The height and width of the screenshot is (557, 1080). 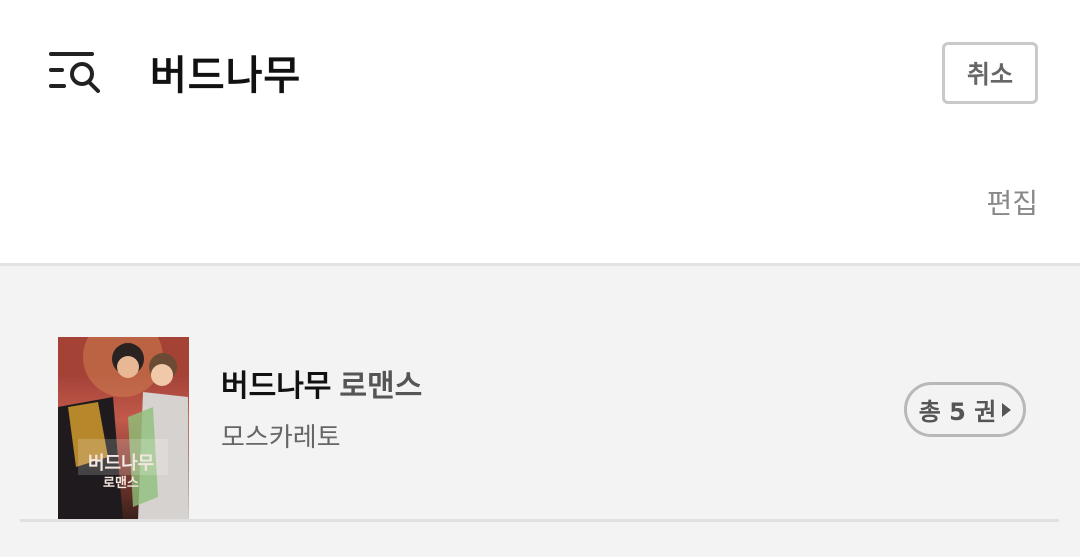 I want to click on cover-title-icon: 버드나무, so click(x=121, y=463).